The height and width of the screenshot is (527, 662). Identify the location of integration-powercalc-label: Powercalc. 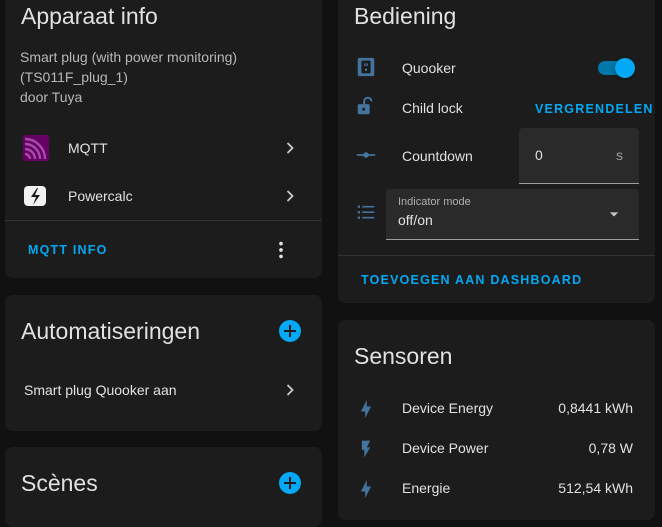
(100, 196).